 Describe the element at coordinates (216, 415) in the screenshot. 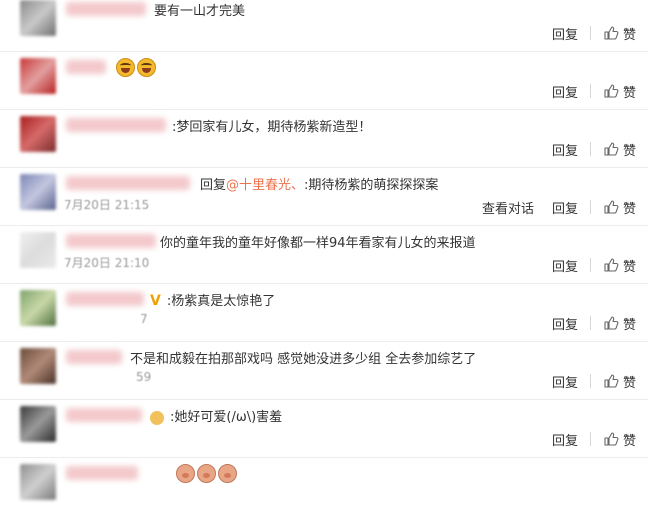

I see `comment-text: :她好可爱(/ω\)害羞` at that location.